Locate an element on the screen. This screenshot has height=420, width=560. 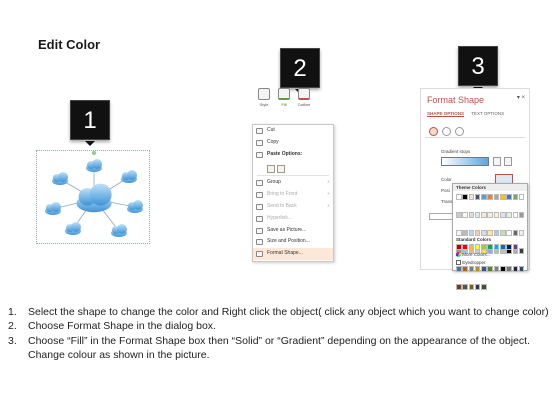
menu-separator is located at coordinates (293, 176).